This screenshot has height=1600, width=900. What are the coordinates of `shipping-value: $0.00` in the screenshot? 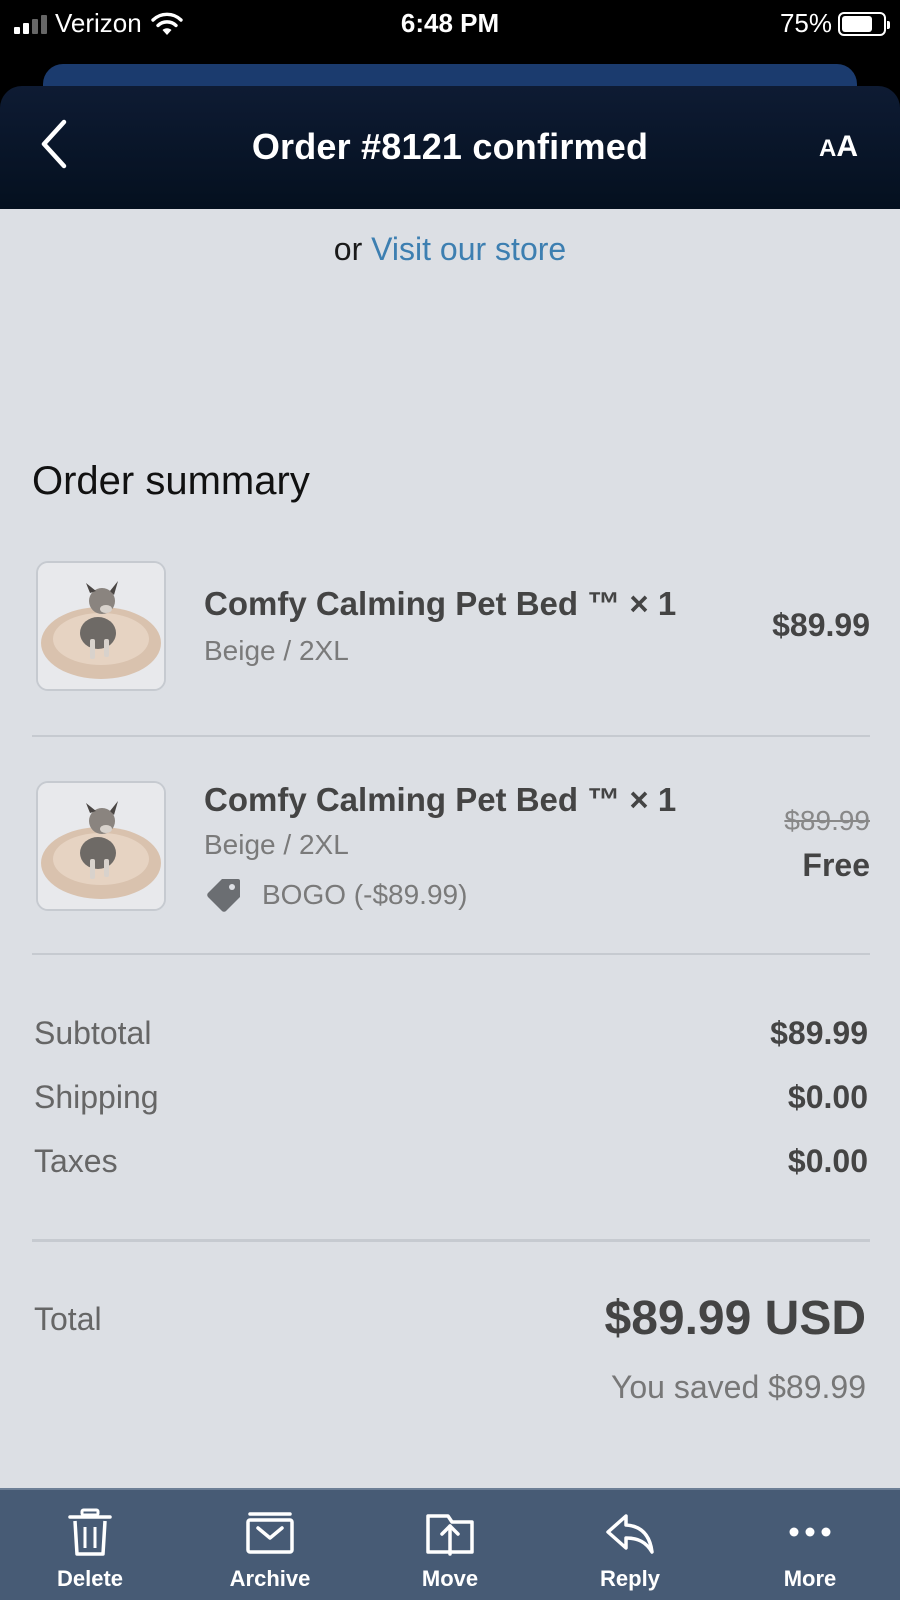 It's located at (827, 1097).